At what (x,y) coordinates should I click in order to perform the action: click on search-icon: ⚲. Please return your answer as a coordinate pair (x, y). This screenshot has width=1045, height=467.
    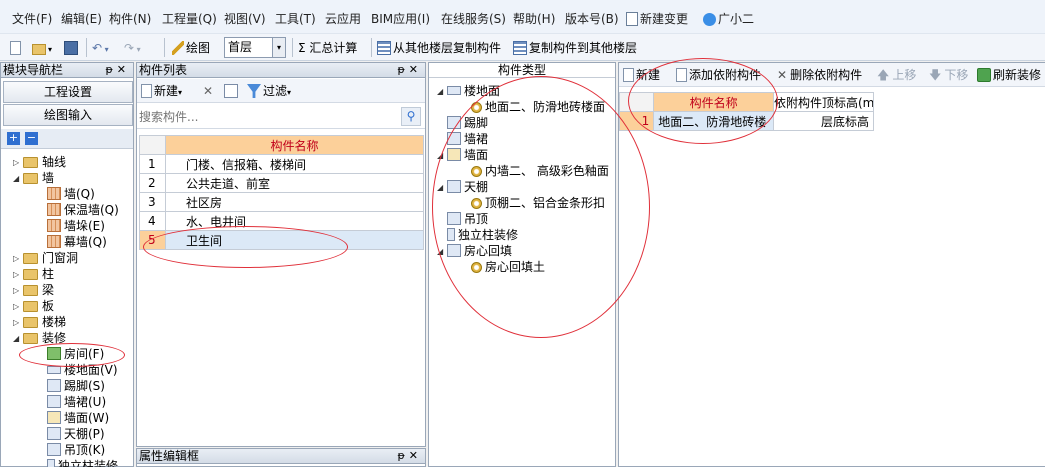
    Looking at the image, I should click on (411, 116).